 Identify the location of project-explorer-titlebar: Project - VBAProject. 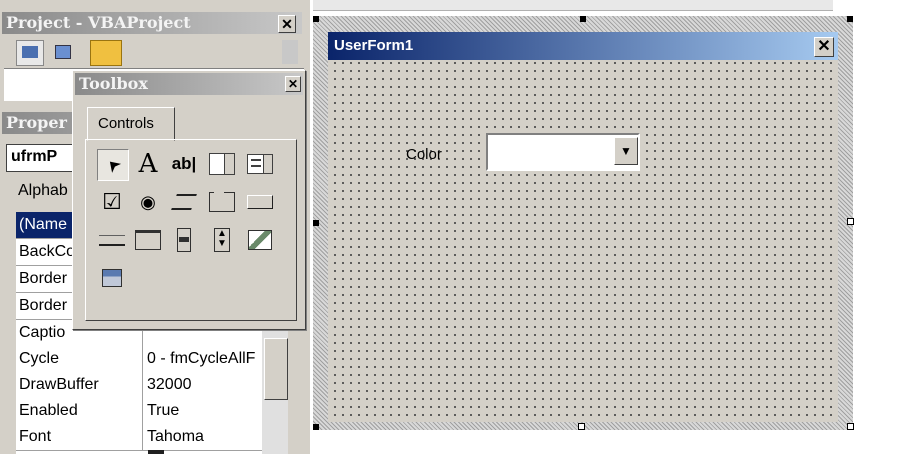
(152, 23).